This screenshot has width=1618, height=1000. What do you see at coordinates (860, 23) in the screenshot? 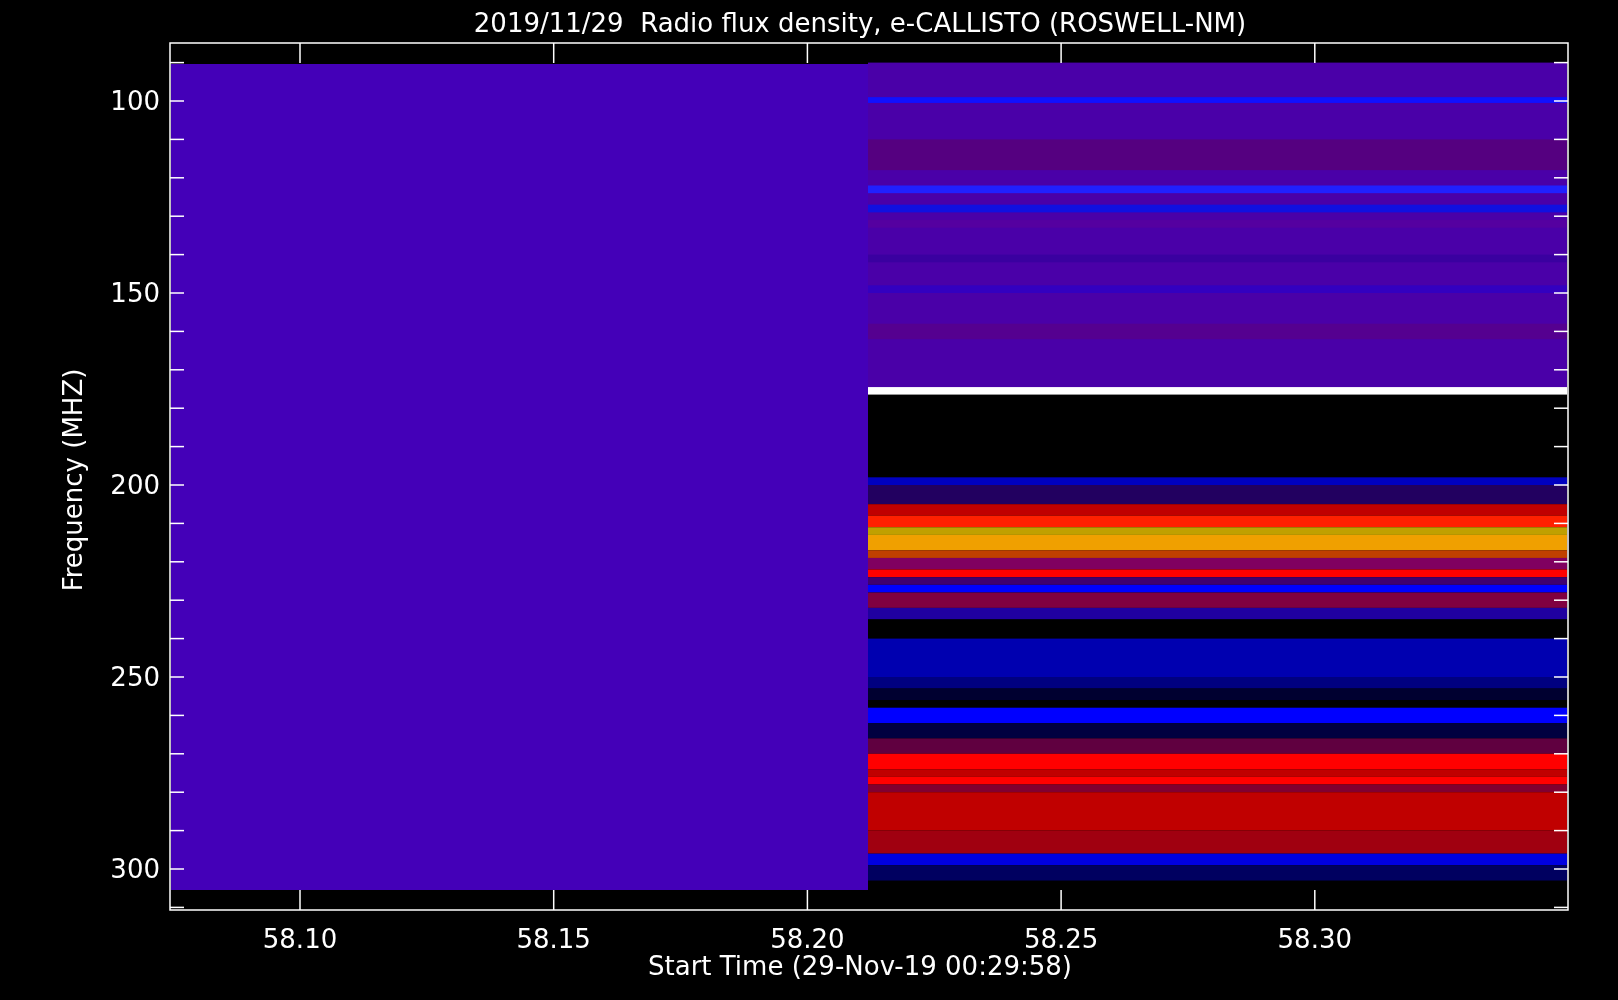
I see `chart-title: 2019/11/29 Radio flux density, e-CALLISTO (ROSWELL-NM)` at bounding box center [860, 23].